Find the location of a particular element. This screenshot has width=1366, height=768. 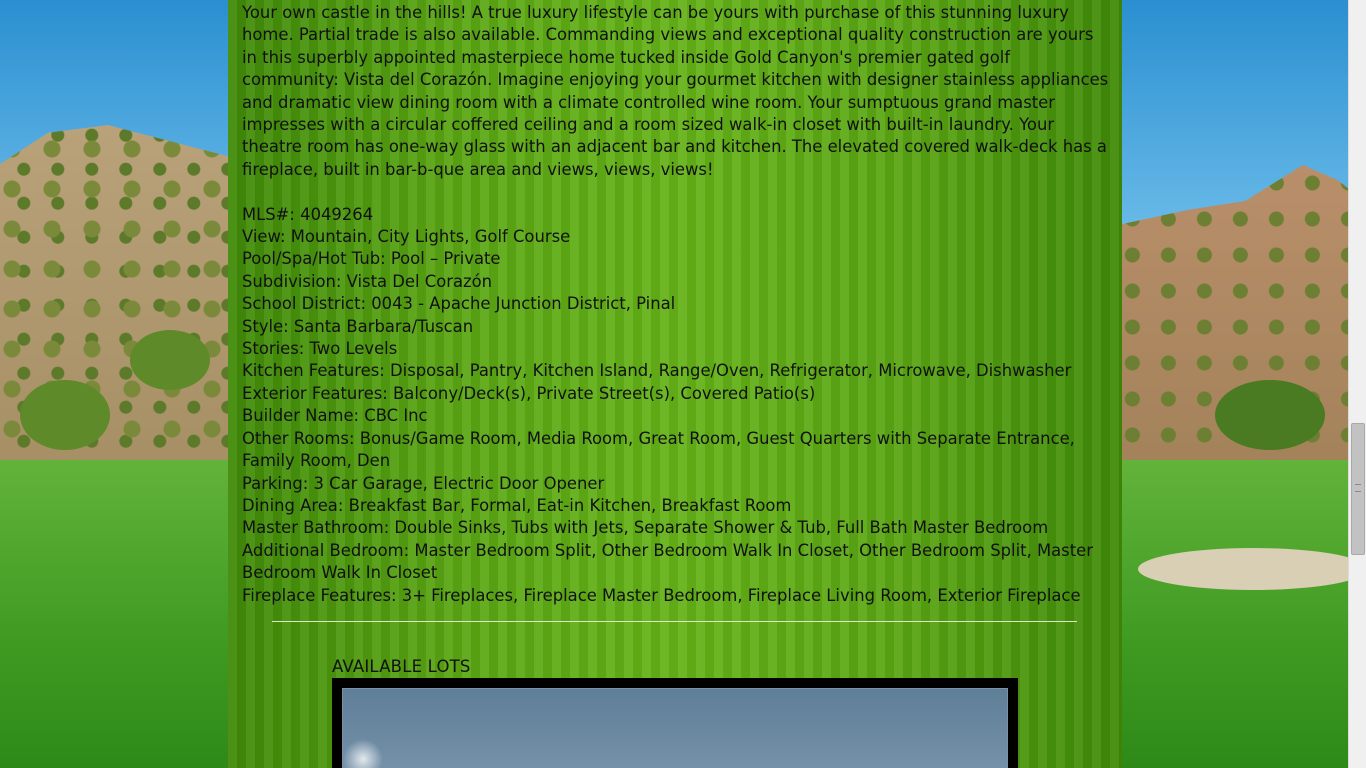

vertical-scrollbar is located at coordinates (1357, 384).